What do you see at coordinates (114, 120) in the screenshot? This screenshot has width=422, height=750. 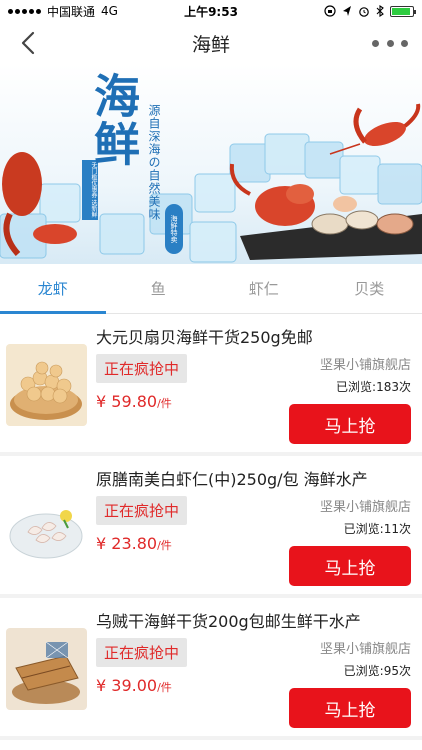 I see `banner-title: 海鲜` at bounding box center [114, 120].